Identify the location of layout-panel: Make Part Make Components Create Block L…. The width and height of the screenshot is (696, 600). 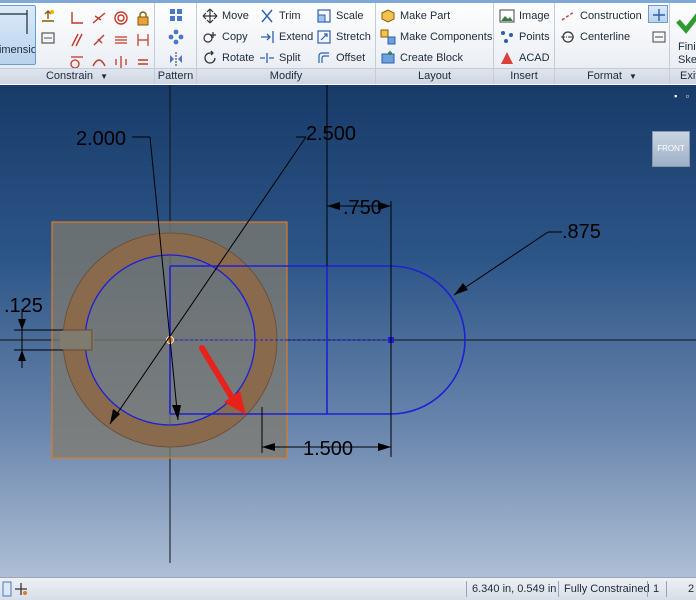
(435, 43).